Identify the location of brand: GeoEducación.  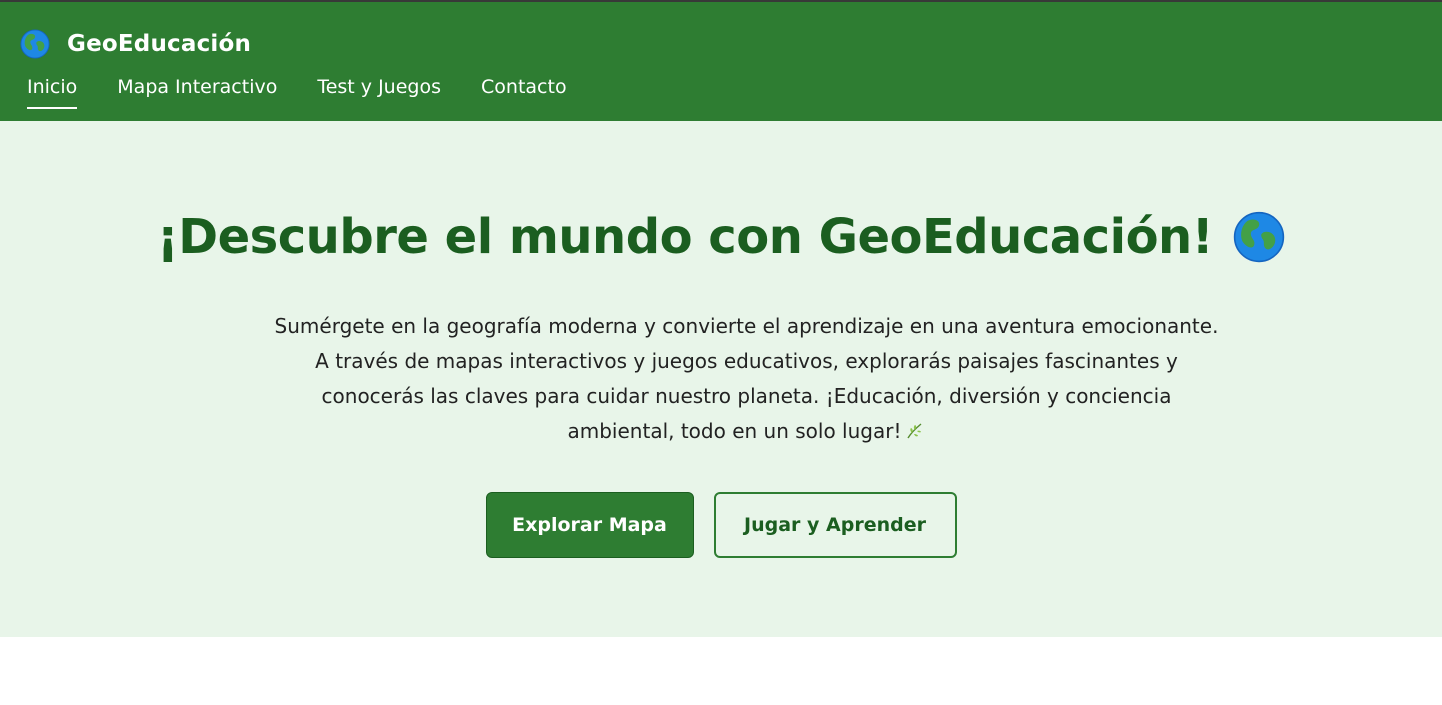
(135, 44).